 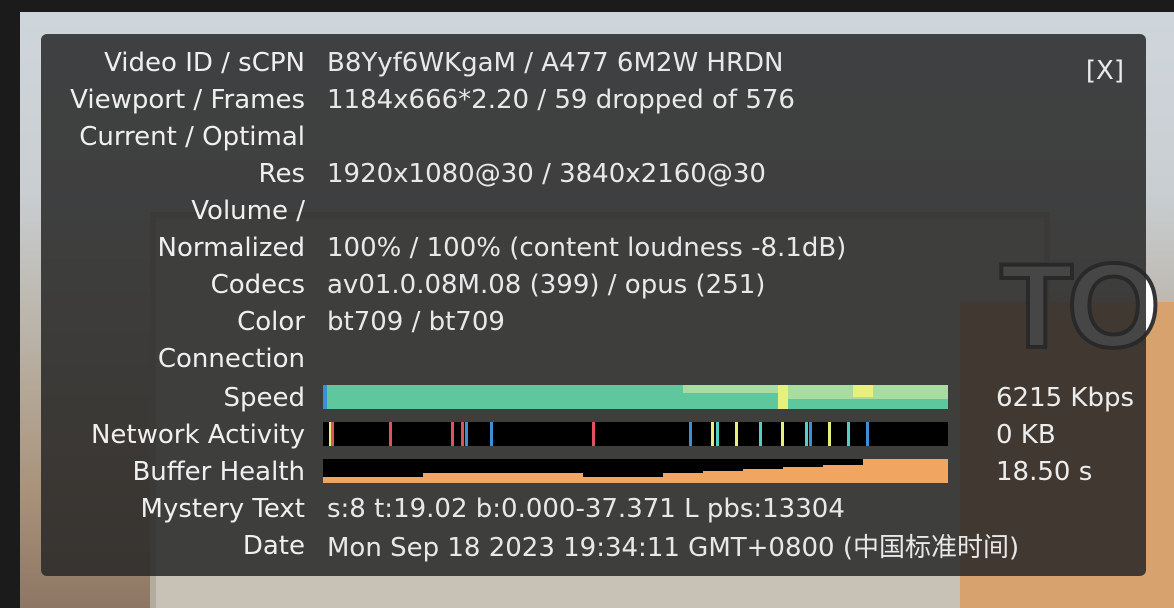 What do you see at coordinates (192, 136) in the screenshot?
I see `label-current-optimal: Current / Optimal` at bounding box center [192, 136].